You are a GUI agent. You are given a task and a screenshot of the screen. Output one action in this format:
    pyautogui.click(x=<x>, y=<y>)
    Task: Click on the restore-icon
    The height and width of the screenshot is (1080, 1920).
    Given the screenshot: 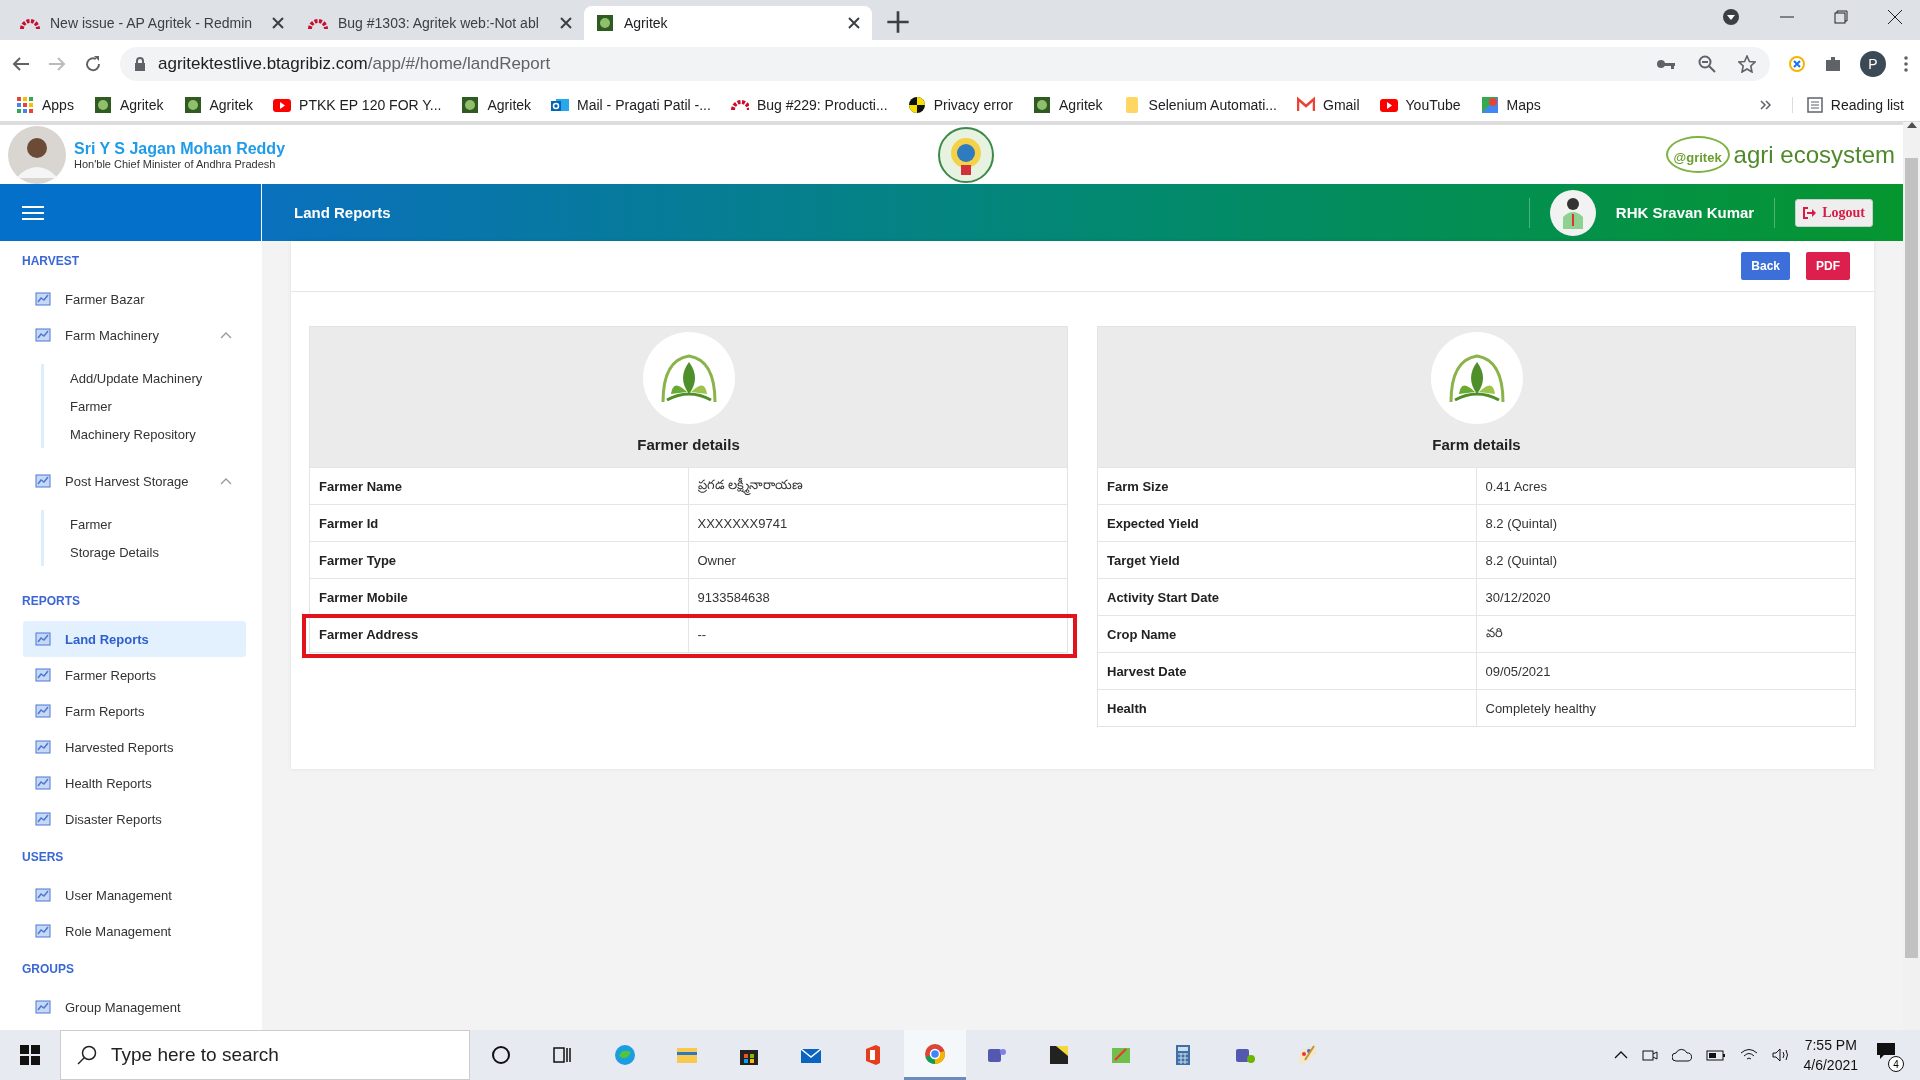 What is the action you would take?
    pyautogui.click(x=1841, y=17)
    